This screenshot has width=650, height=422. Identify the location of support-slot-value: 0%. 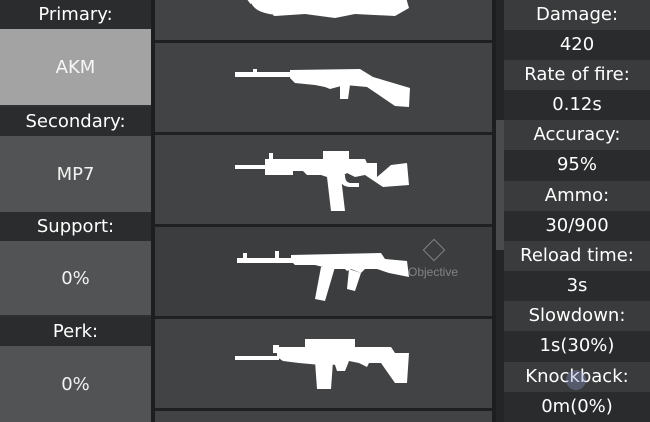
(75, 278).